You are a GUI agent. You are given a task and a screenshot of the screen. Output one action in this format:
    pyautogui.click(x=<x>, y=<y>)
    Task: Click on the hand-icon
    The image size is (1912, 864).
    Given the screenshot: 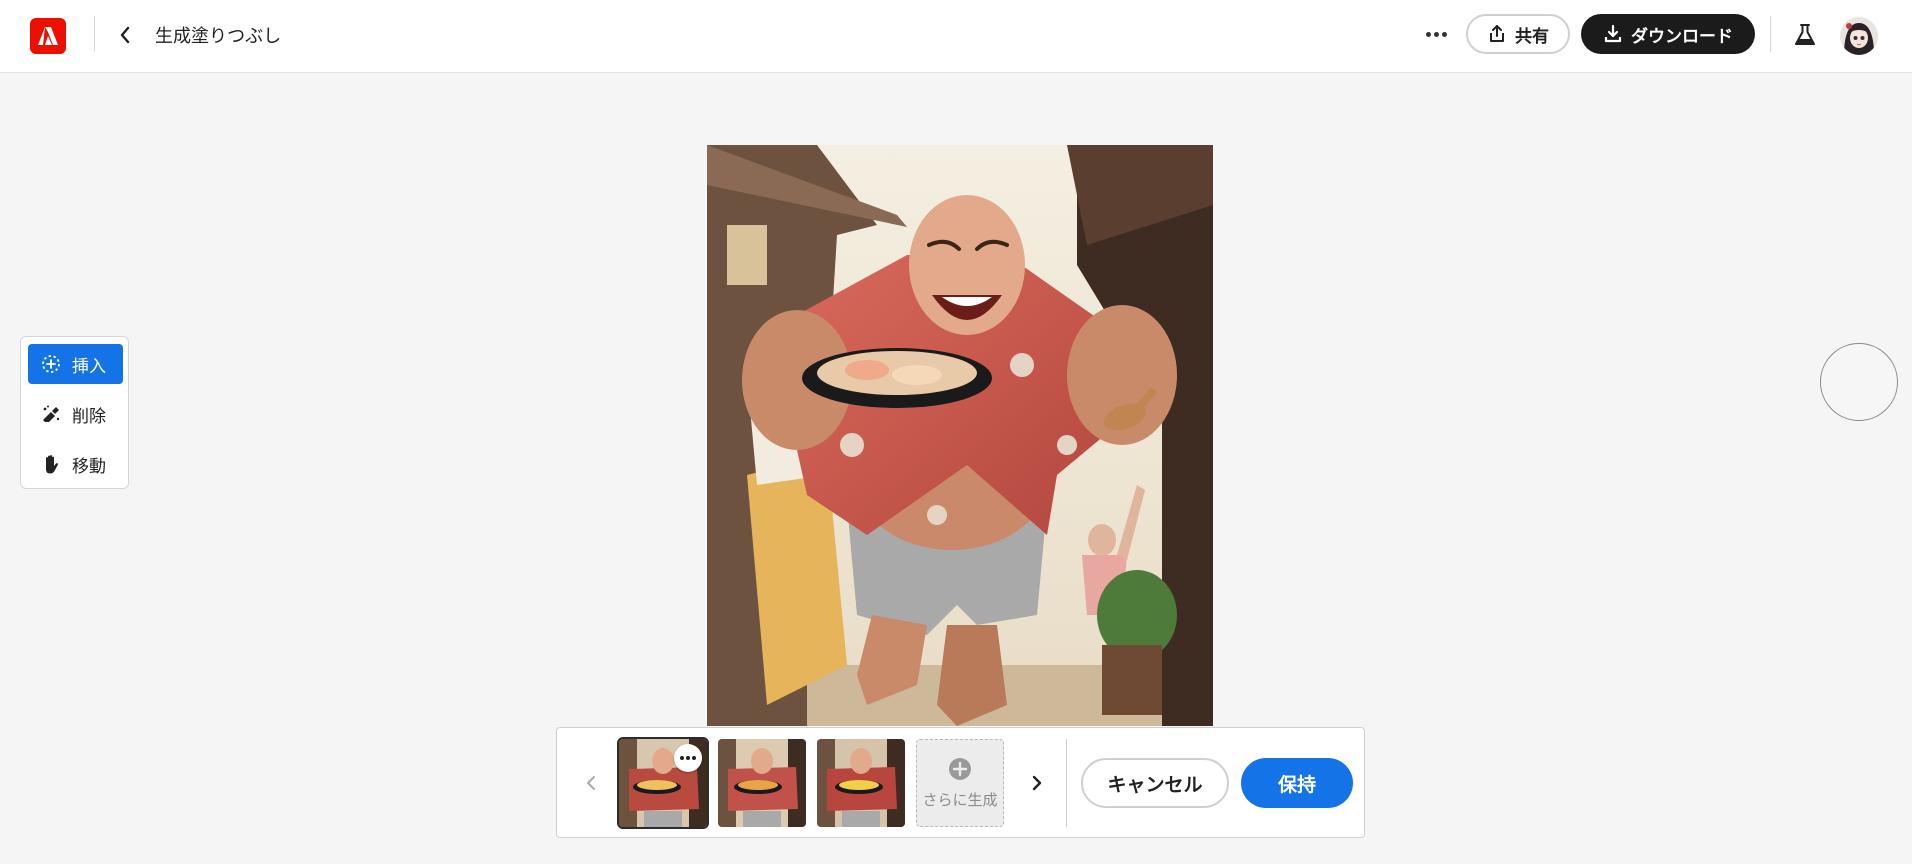 What is the action you would take?
    pyautogui.click(x=51, y=464)
    